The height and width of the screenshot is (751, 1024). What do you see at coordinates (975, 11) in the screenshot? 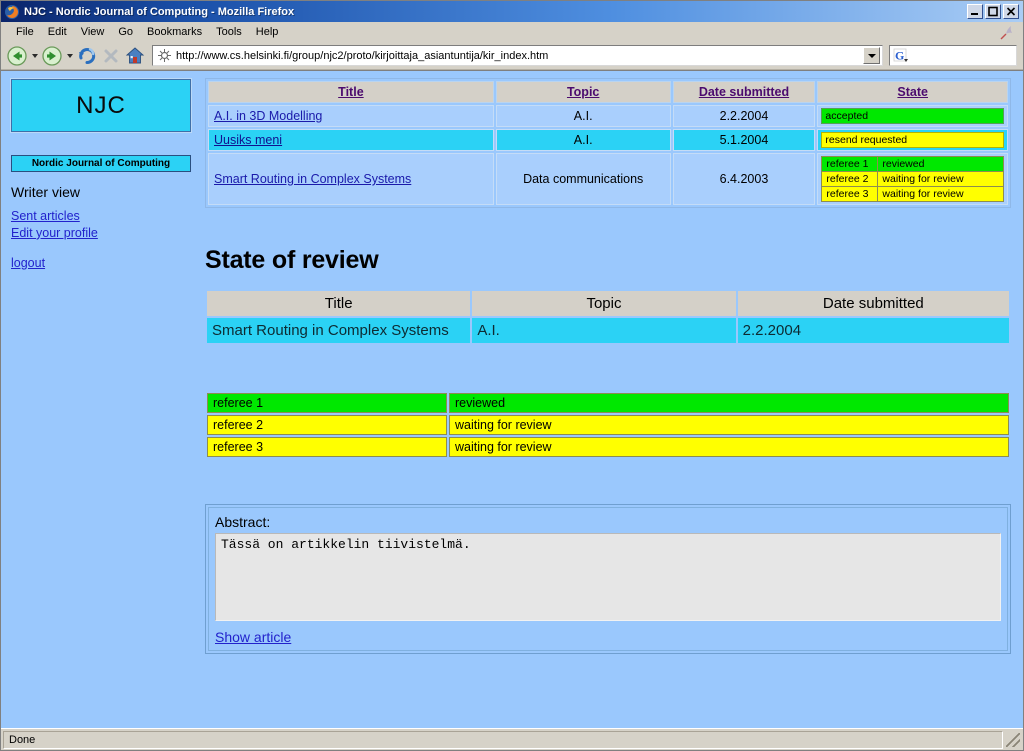
I see `minimize-button` at bounding box center [975, 11].